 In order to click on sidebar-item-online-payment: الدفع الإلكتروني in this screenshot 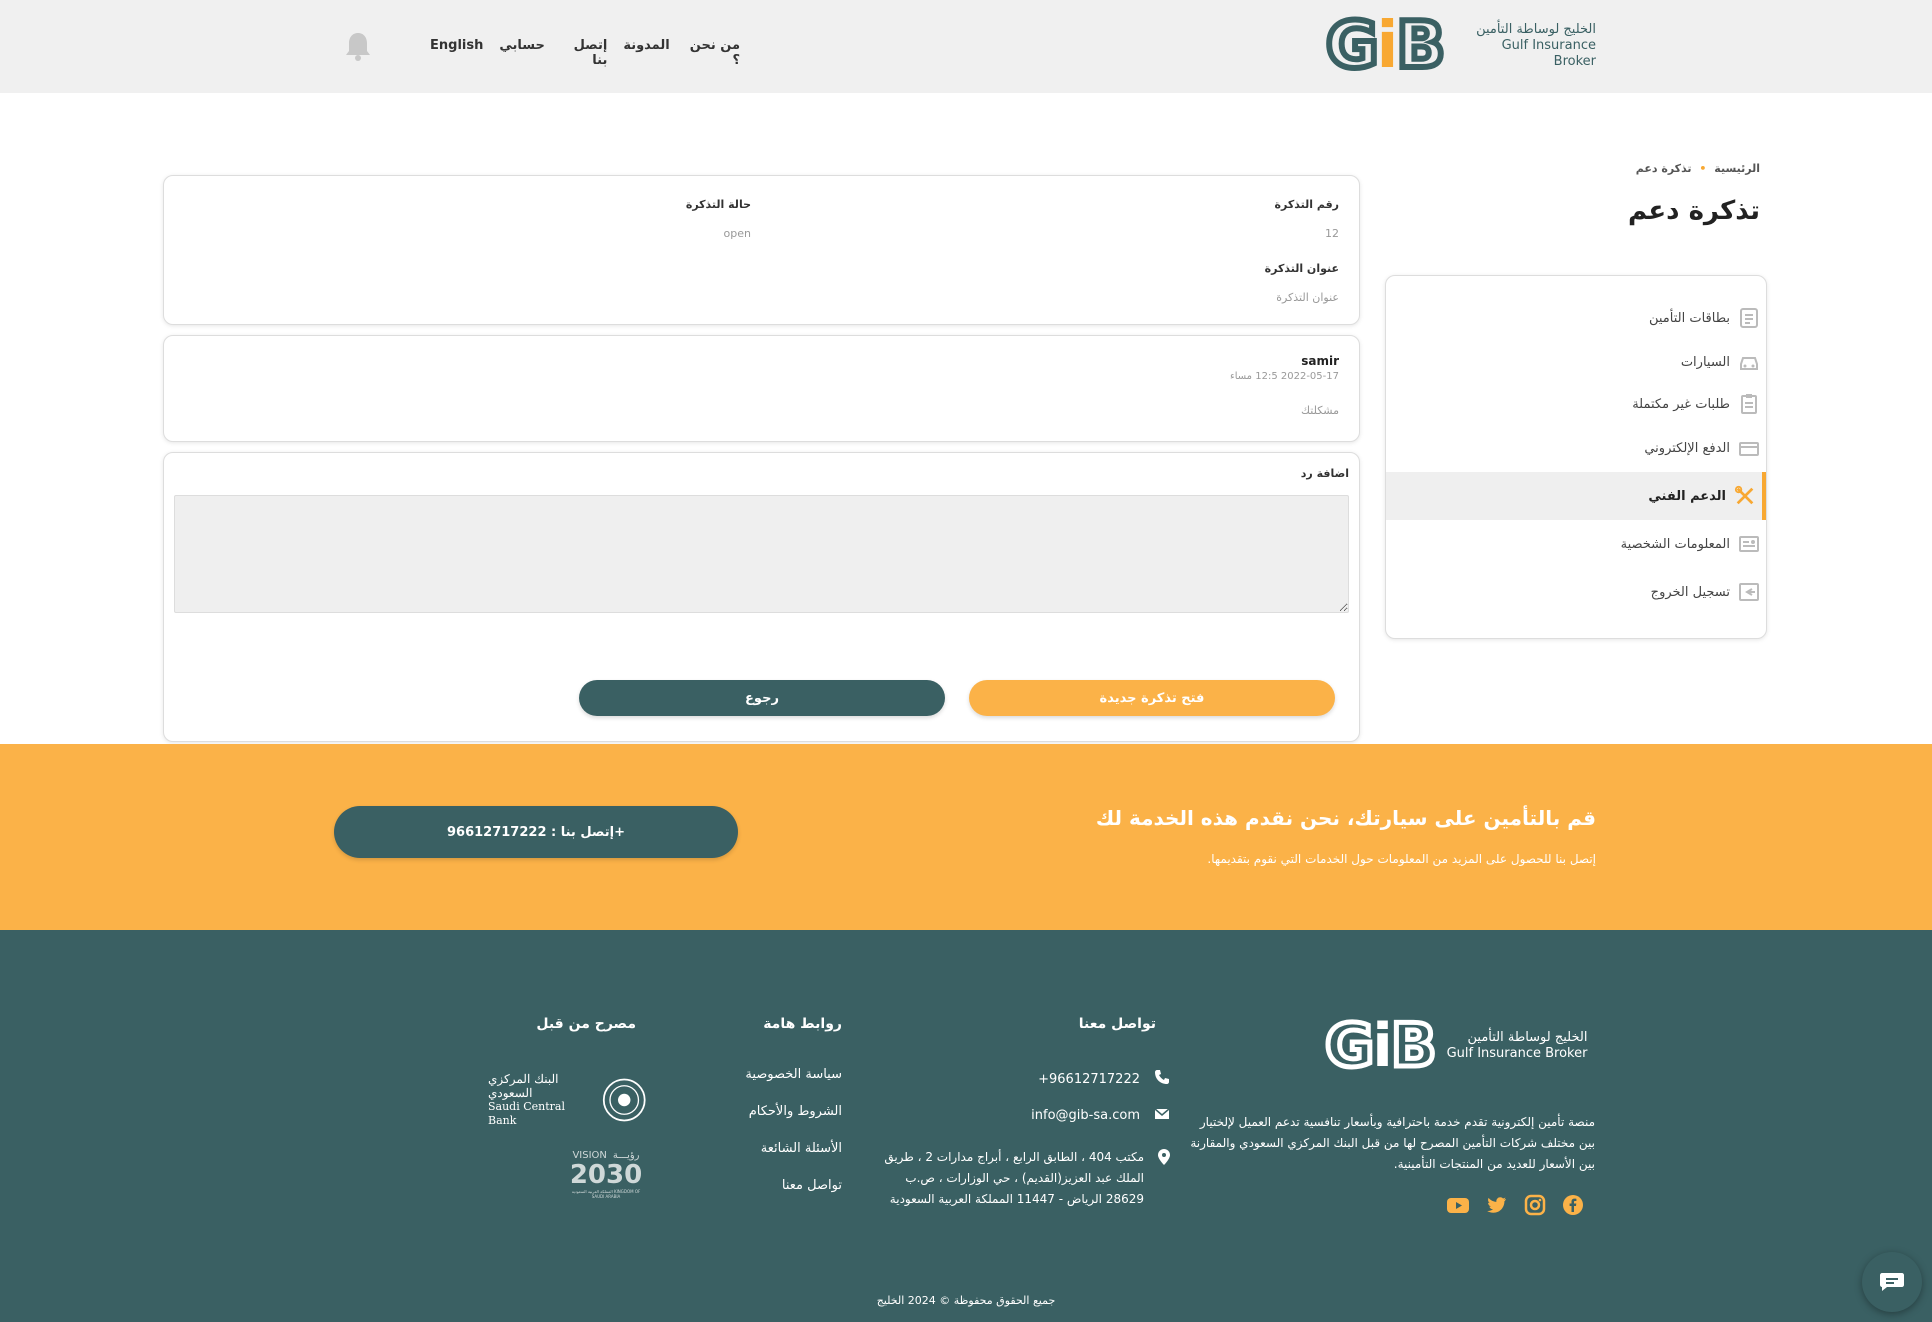, I will do `click(1576, 448)`.